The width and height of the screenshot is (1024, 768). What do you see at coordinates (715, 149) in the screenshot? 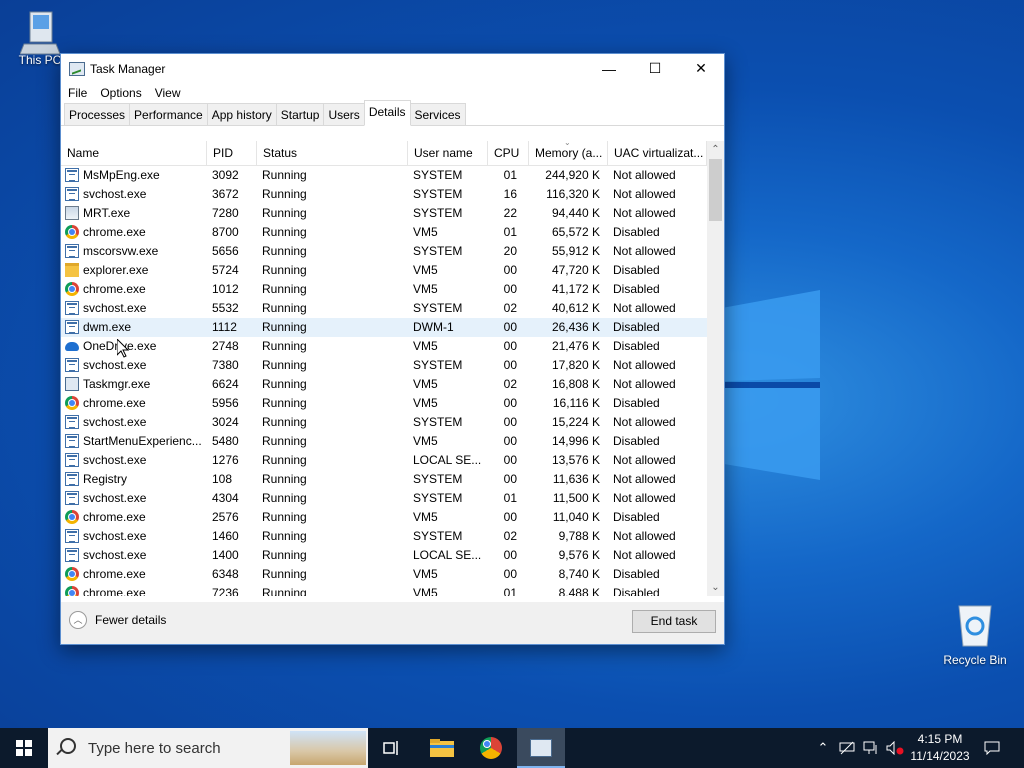
I see `scroll-up-arrow-icon: ⌃` at bounding box center [715, 149].